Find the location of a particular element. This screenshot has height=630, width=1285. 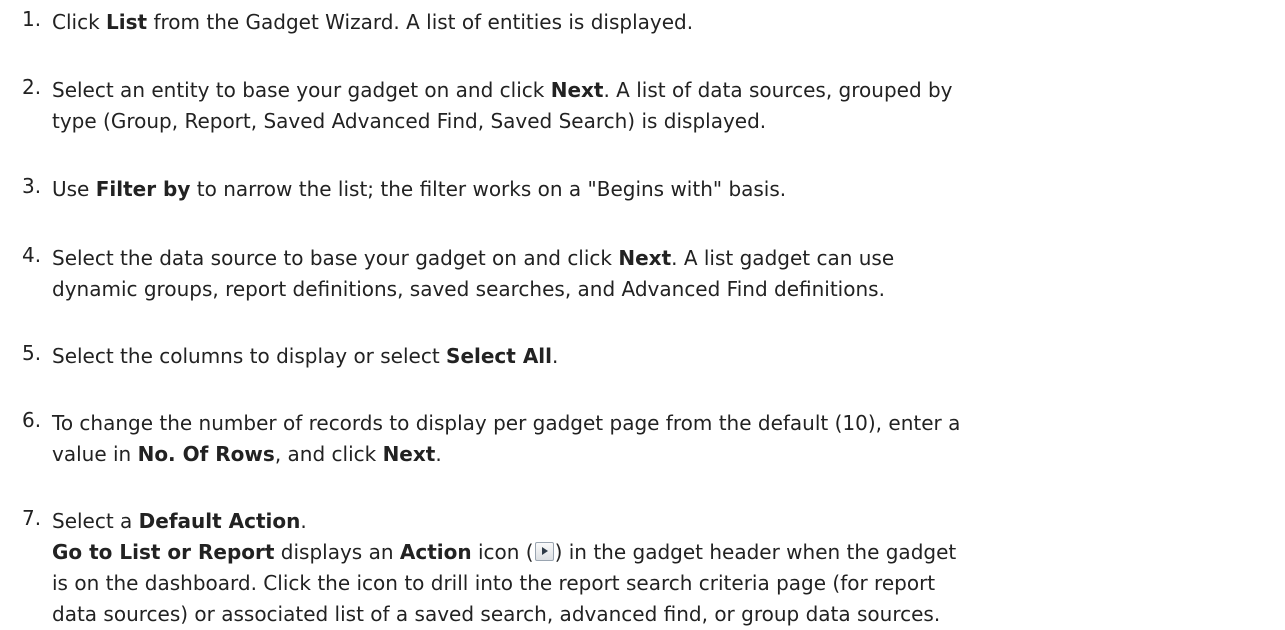

step-number: 6. is located at coordinates (32, 420).